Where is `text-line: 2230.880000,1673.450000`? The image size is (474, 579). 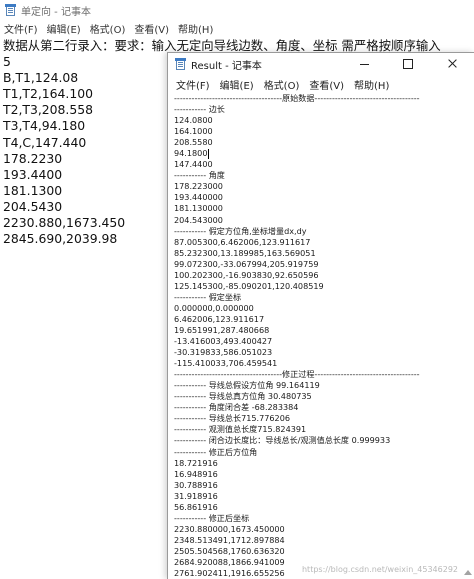 text-line: 2230.880000,1673.450000 is located at coordinates (229, 528).